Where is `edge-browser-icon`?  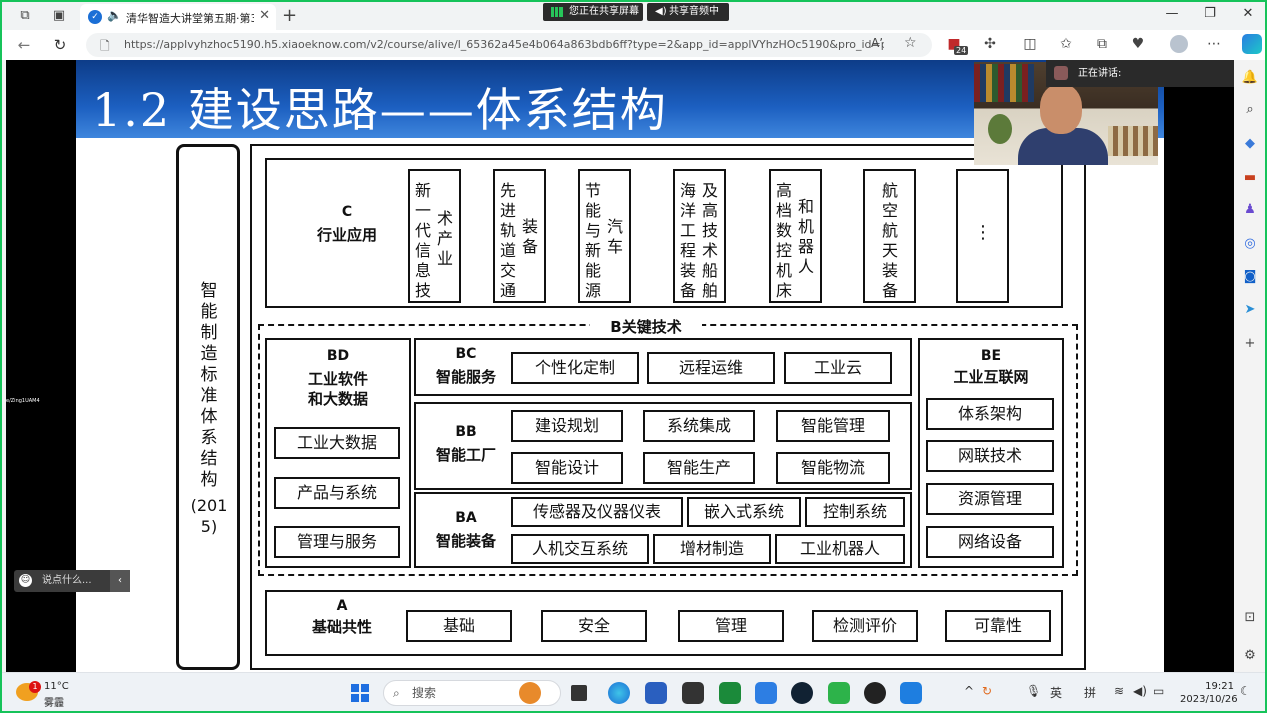
edge-browser-icon is located at coordinates (619, 693).